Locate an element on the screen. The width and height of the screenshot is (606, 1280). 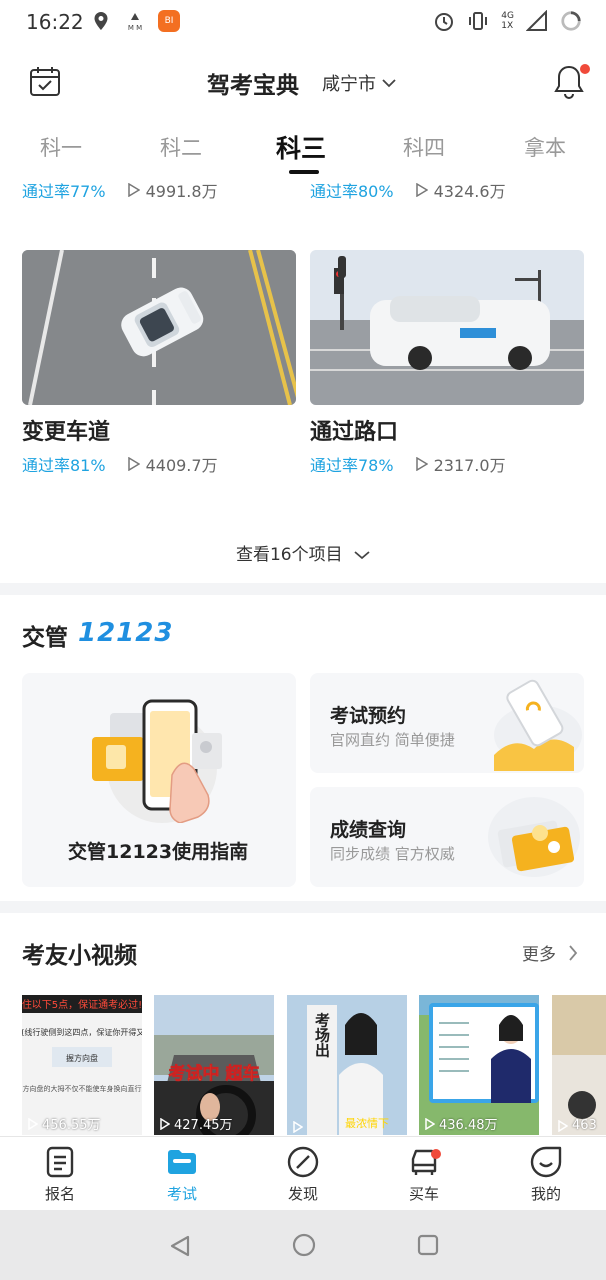
nav-exam: 考试 is located at coordinates (182, 1174).